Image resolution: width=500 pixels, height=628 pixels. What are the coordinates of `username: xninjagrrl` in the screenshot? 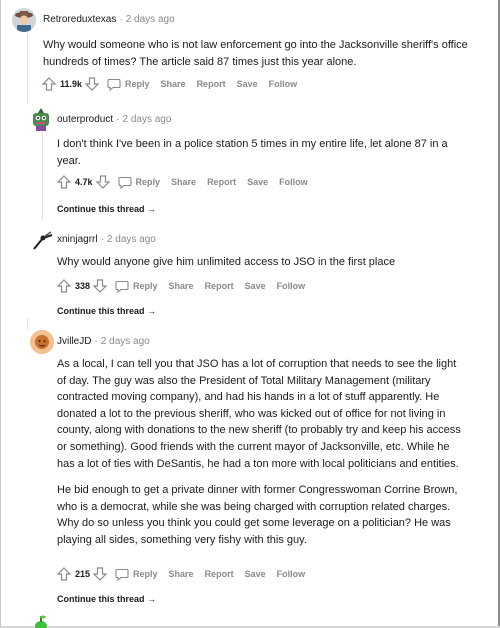 It's located at (77, 239).